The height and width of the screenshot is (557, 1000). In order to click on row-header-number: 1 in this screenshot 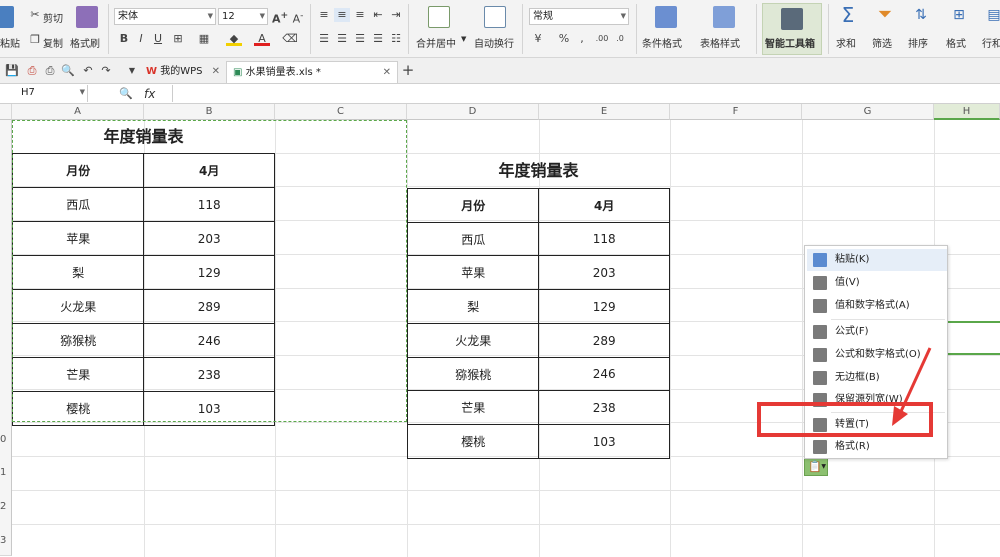, I will do `click(3, 472)`.